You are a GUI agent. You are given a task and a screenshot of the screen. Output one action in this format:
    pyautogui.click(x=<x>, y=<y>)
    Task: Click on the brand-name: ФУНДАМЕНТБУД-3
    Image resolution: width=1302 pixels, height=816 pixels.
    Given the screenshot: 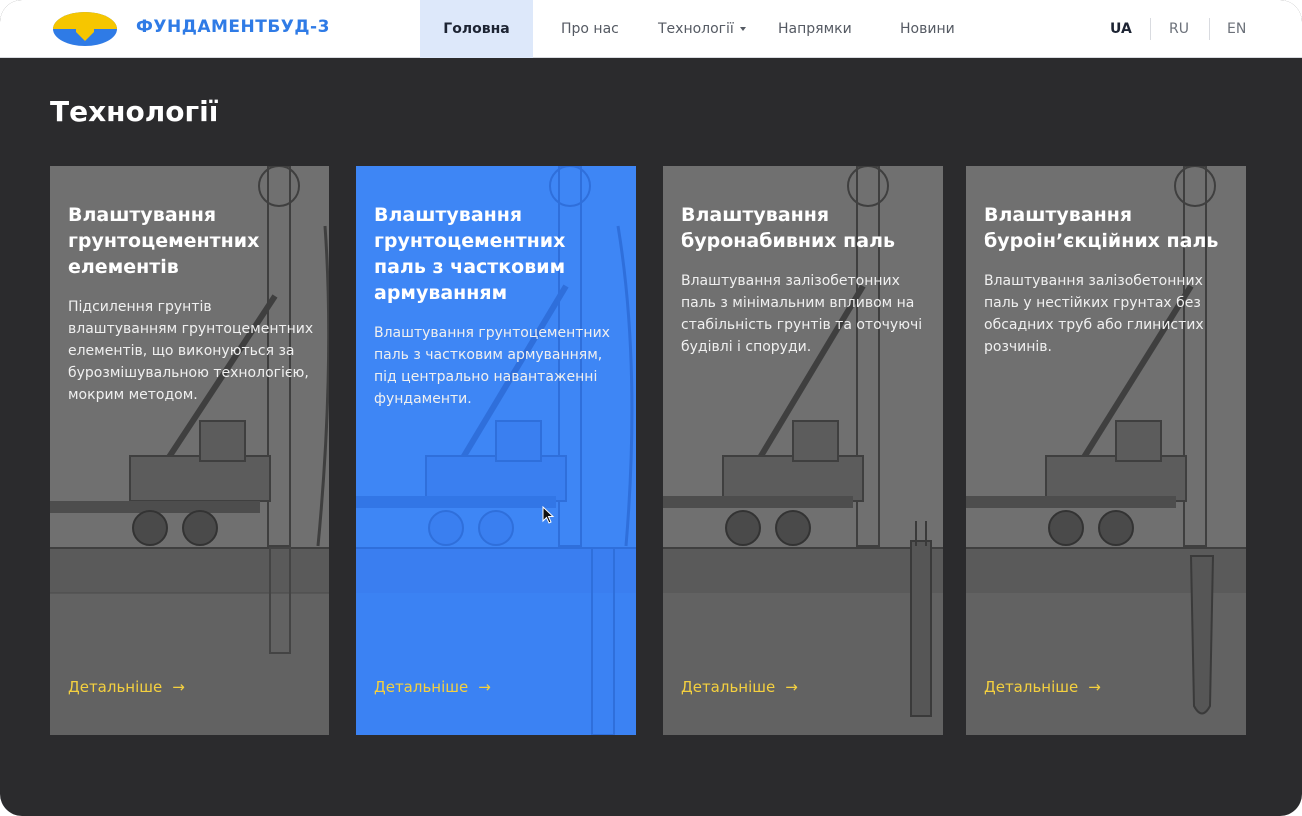 What is the action you would take?
    pyautogui.click(x=233, y=27)
    